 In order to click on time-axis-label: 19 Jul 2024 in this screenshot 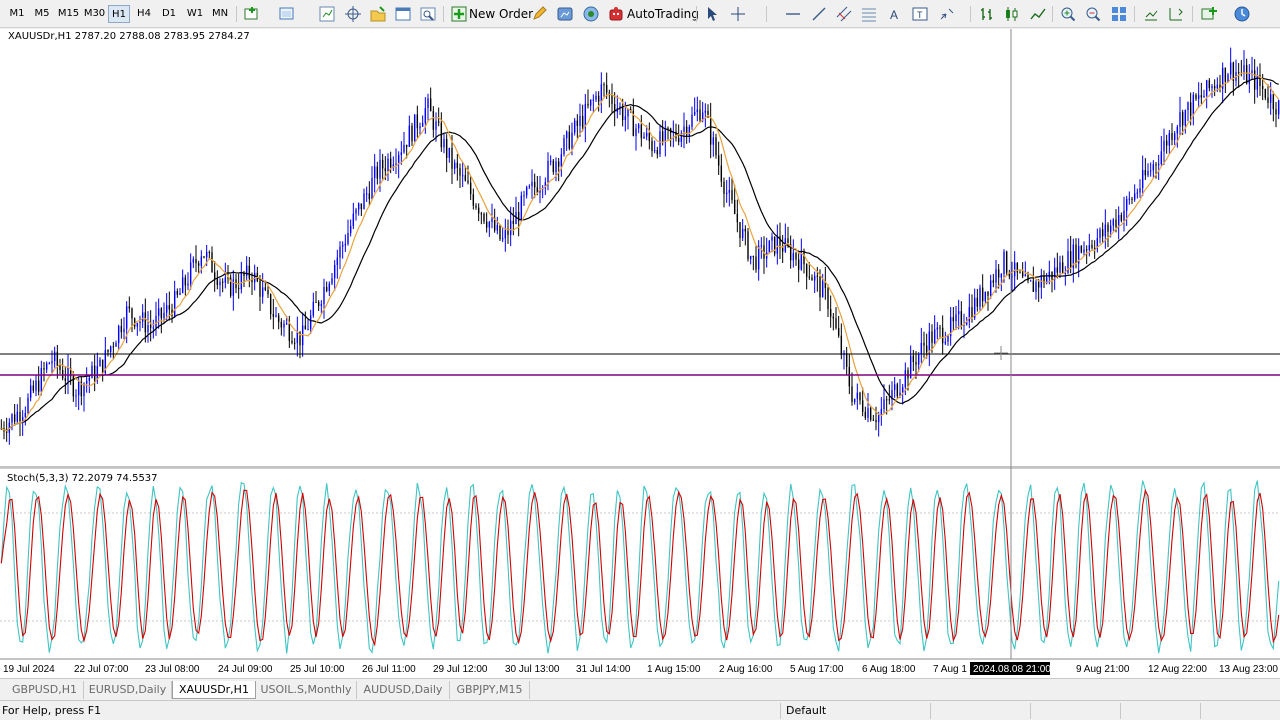, I will do `click(29, 669)`.